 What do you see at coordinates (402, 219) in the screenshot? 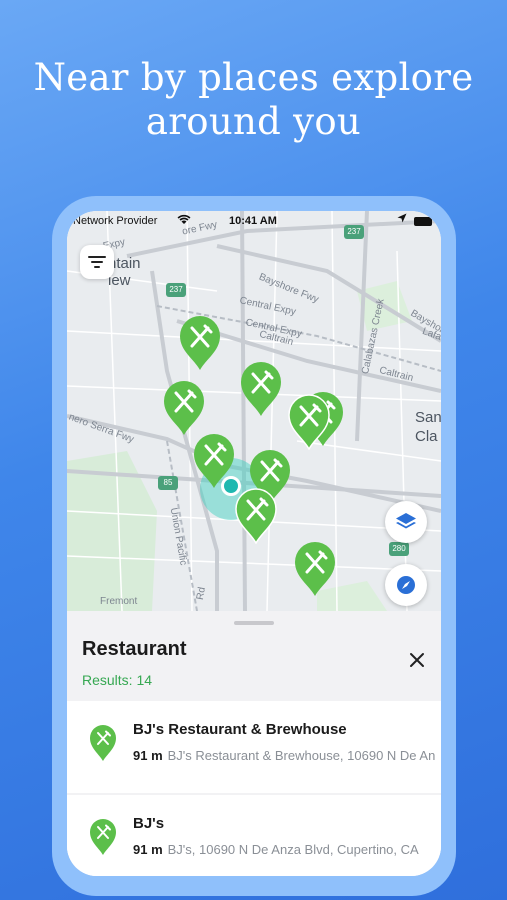
I see `location-arrow-icon` at bounding box center [402, 219].